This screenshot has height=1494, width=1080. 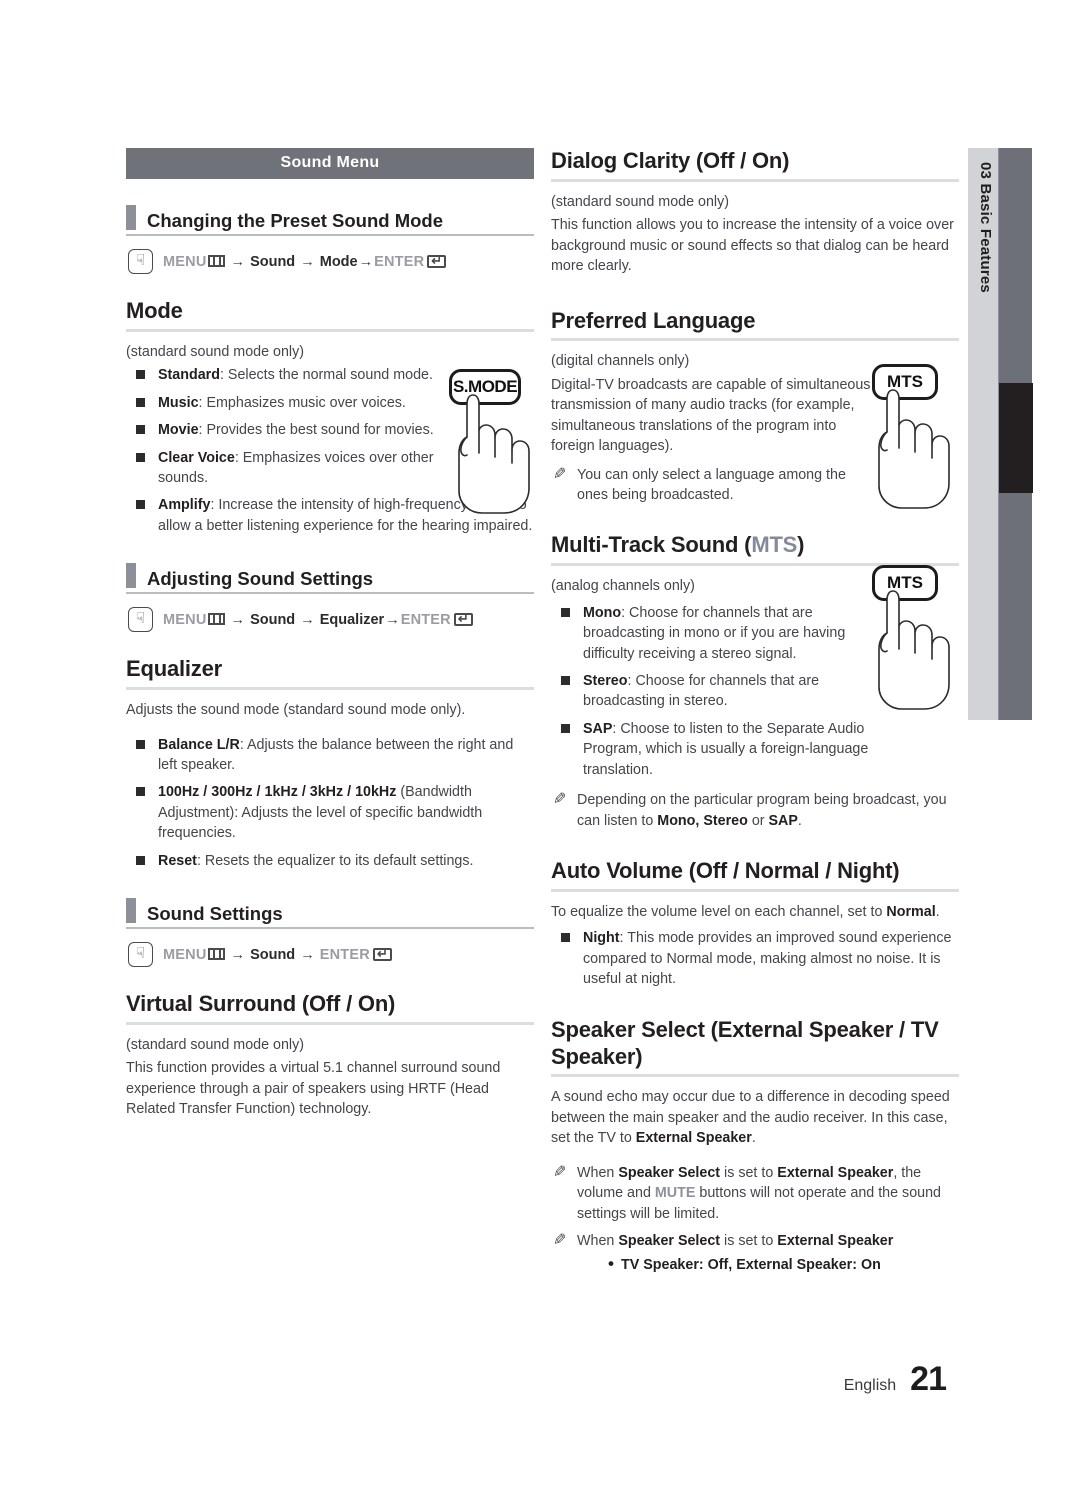 I want to click on note2-c: is set to, so click(x=749, y=1240).